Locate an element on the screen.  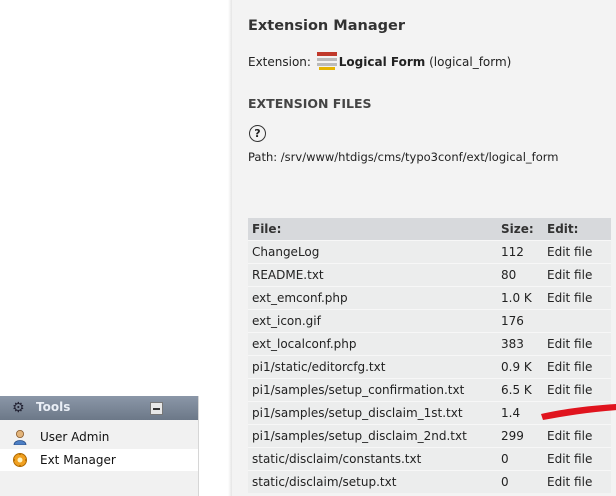
file-size-cell: 0.9 K is located at coordinates (520, 367).